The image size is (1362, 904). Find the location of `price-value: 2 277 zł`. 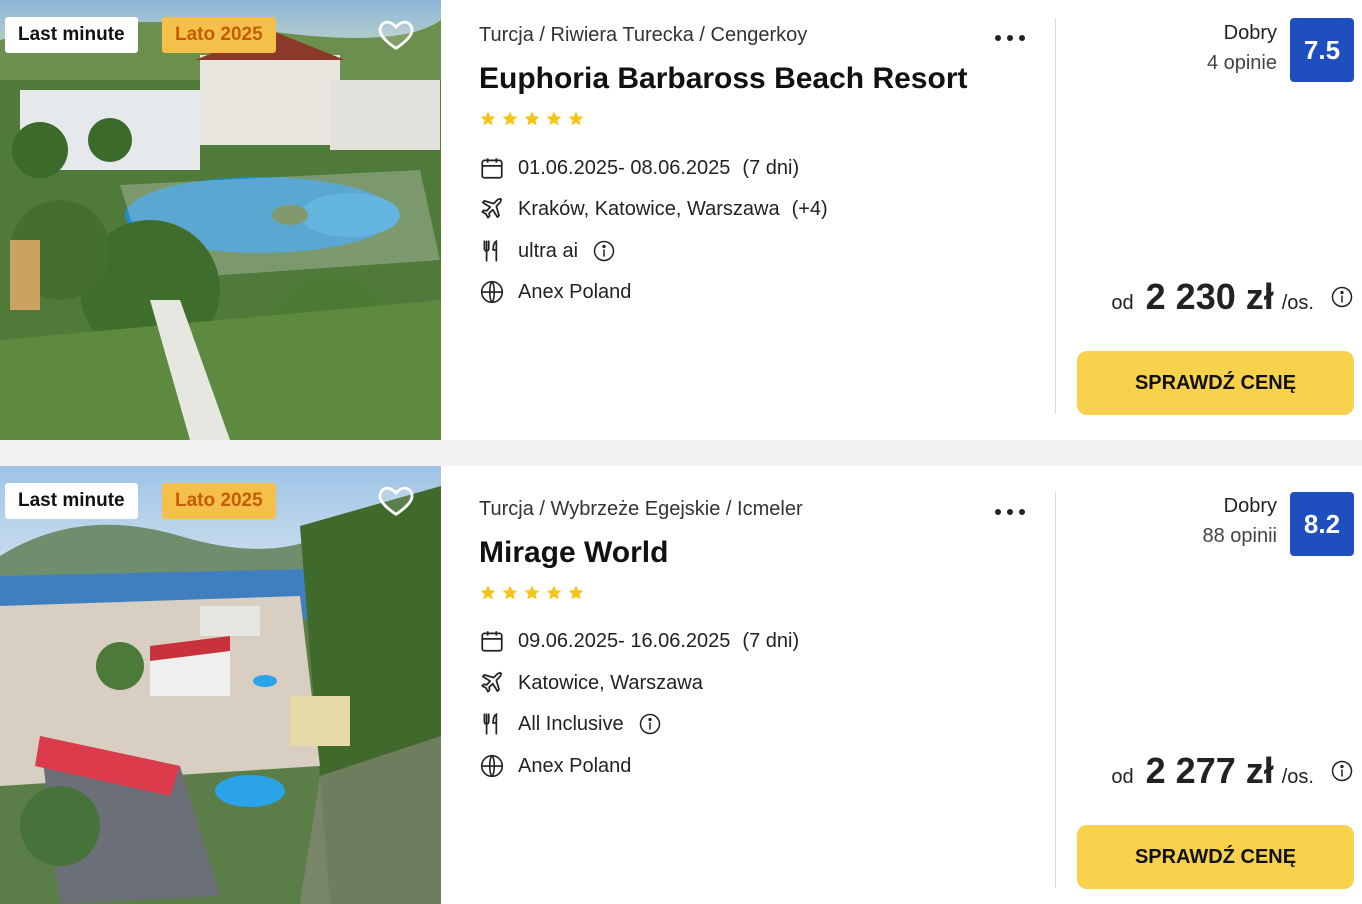

price-value: 2 277 zł is located at coordinates (1209, 770).